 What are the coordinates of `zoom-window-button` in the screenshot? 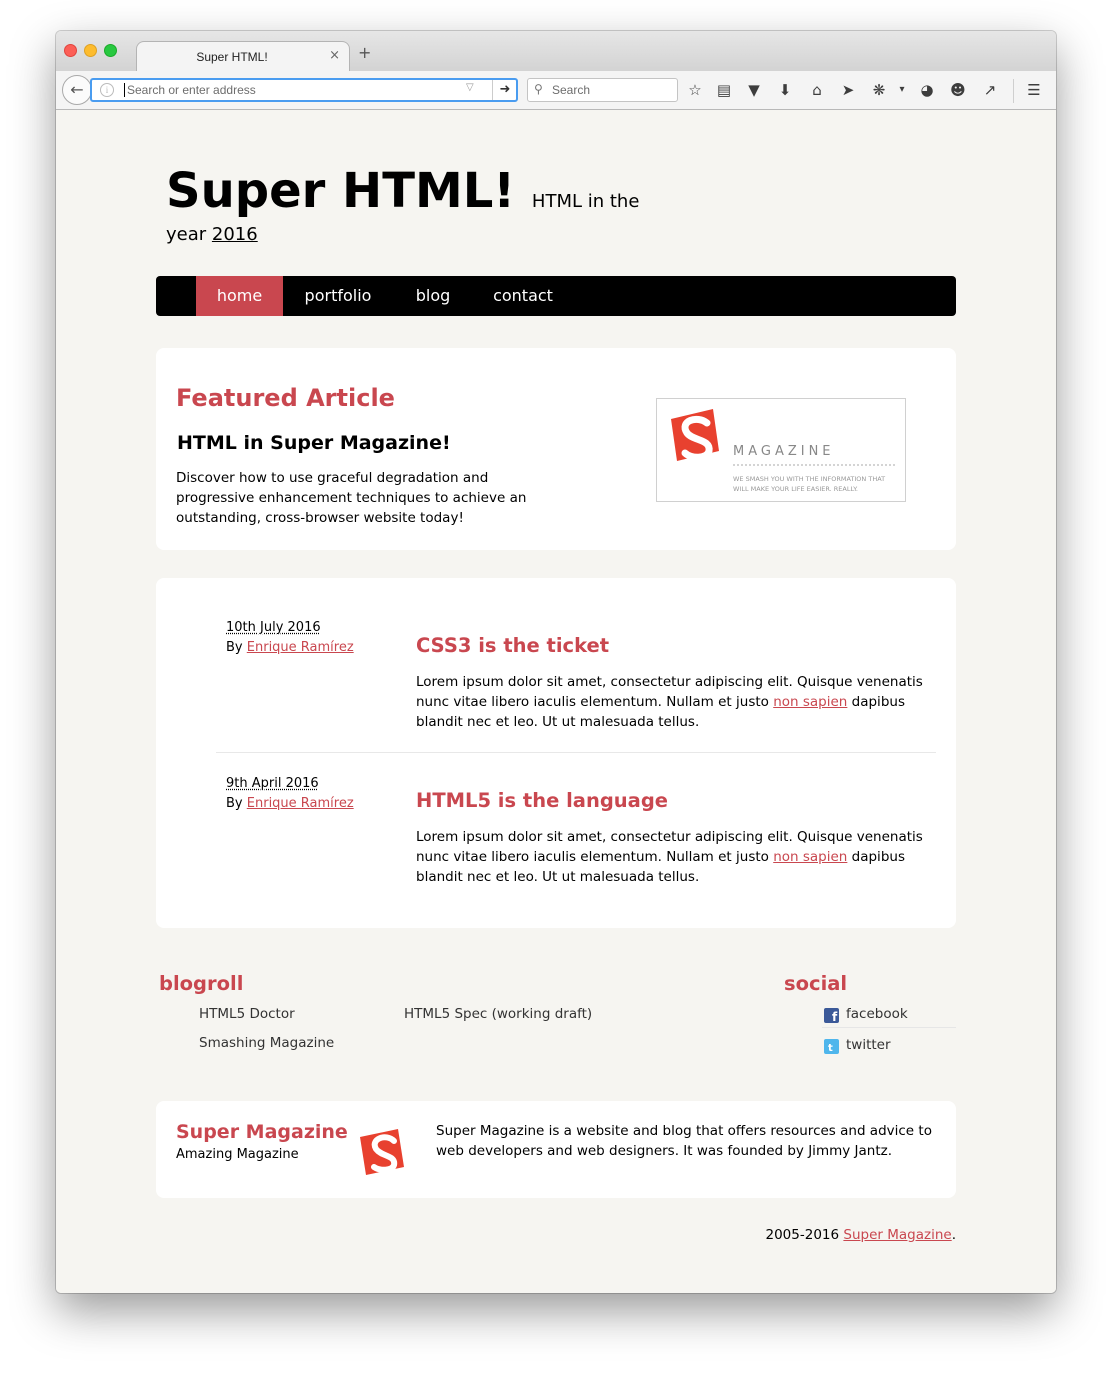 It's located at (110, 50).